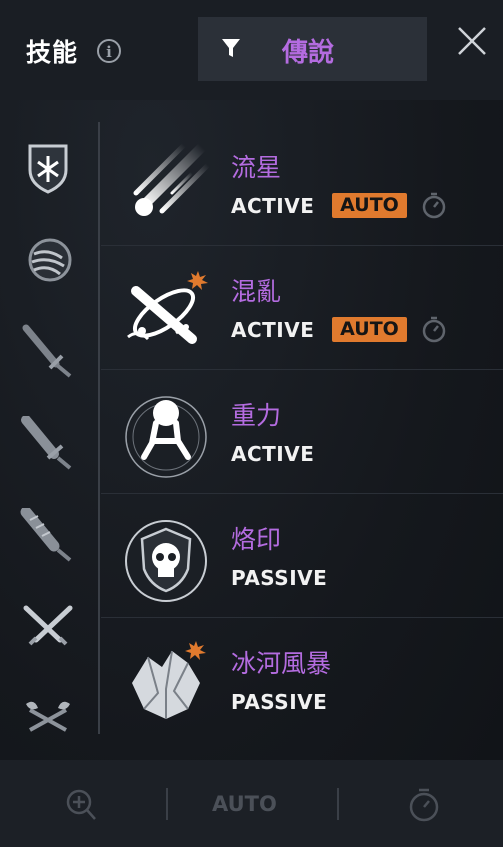  Describe the element at coordinates (48, 260) in the screenshot. I see `claw-icon` at that location.